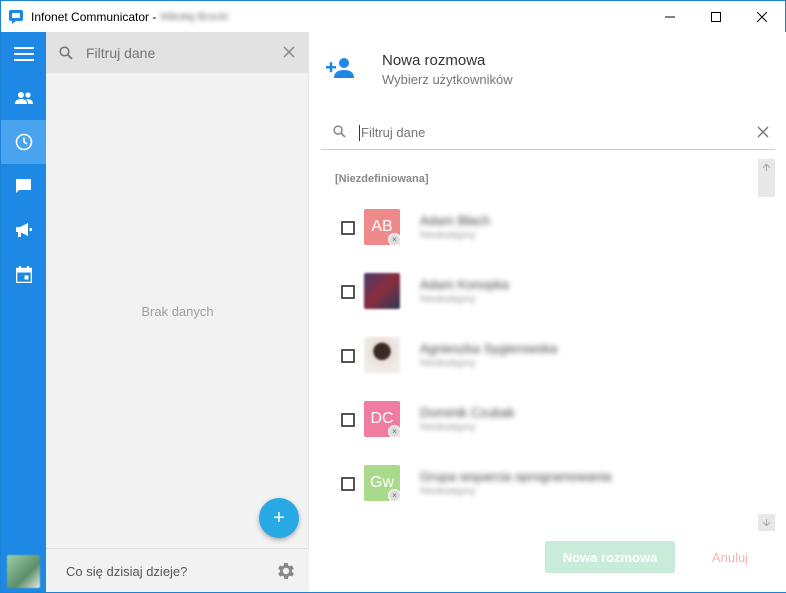  What do you see at coordinates (23, 312) in the screenshot?
I see `nav-rail` at bounding box center [23, 312].